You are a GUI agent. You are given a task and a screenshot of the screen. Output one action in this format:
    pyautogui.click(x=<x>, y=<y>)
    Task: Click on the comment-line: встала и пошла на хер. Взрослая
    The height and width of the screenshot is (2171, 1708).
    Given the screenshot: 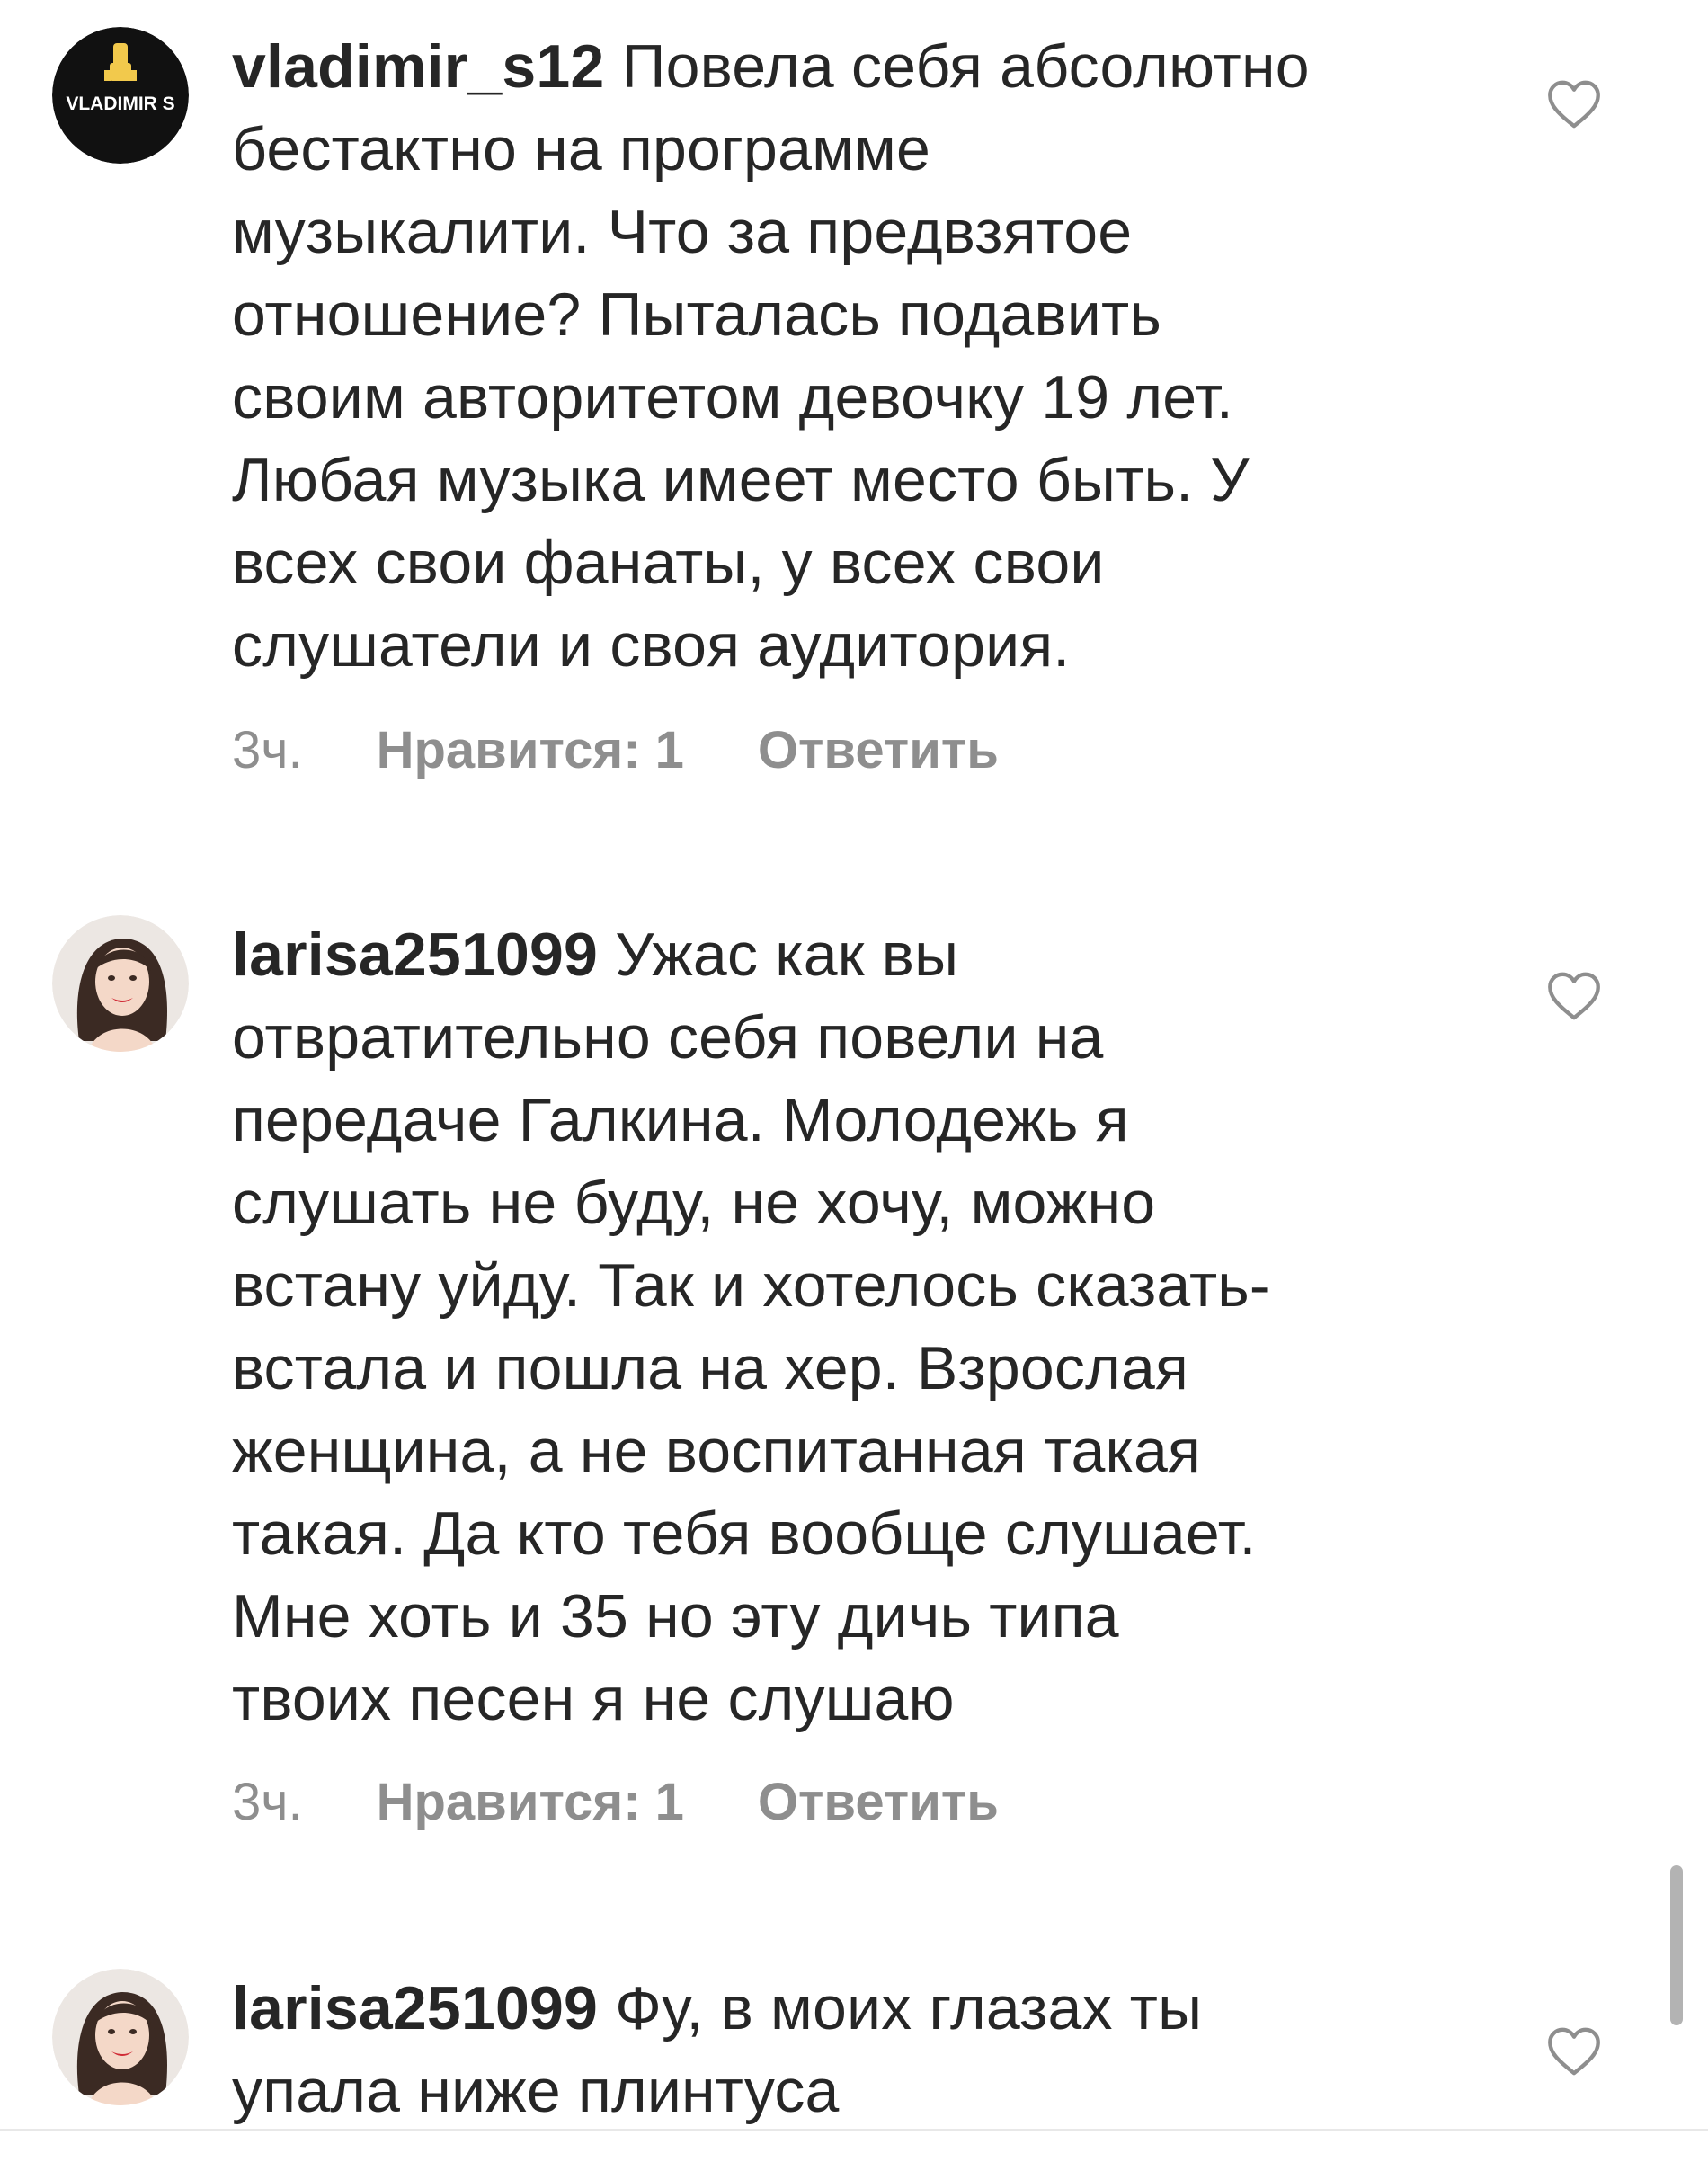 What is the action you would take?
    pyautogui.click(x=710, y=1368)
    